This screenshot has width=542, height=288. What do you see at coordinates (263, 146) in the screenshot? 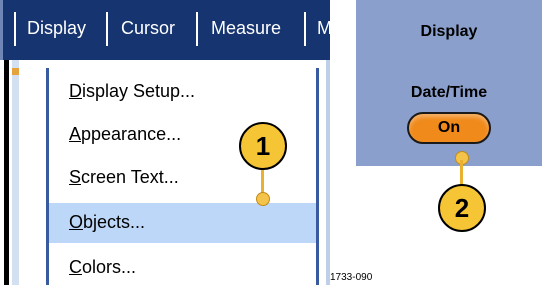
I see `callout-1-icon: 1` at bounding box center [263, 146].